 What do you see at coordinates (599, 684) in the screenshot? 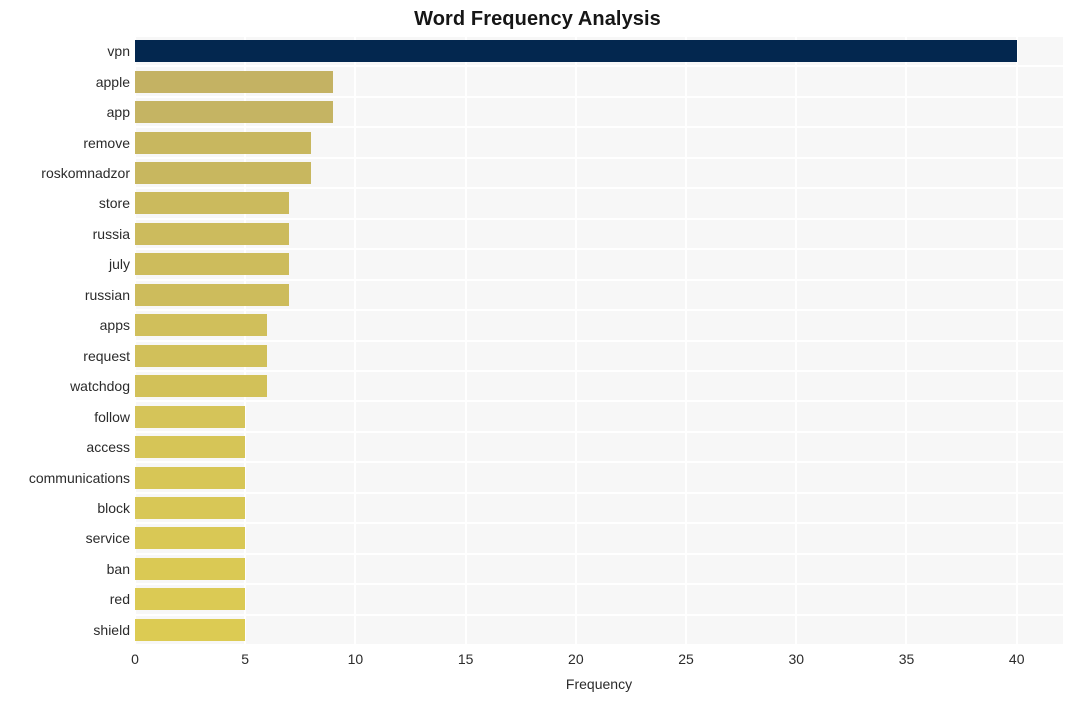
I see `x-axis-title: Frequency` at bounding box center [599, 684].